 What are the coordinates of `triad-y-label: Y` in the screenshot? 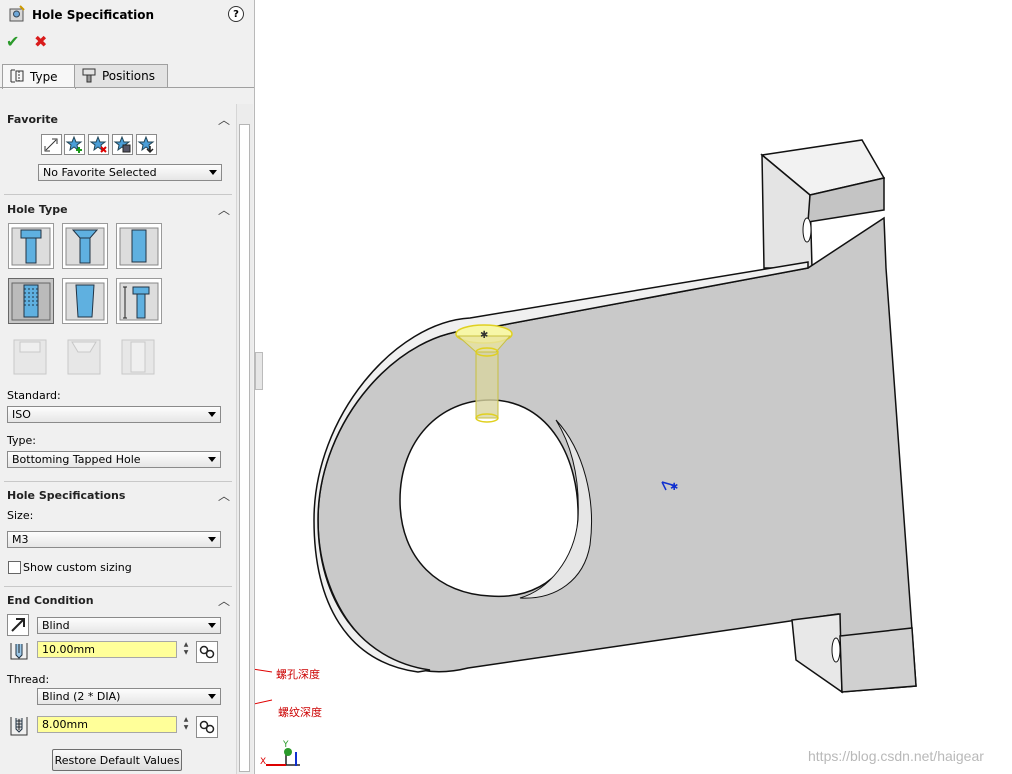 It's located at (286, 745).